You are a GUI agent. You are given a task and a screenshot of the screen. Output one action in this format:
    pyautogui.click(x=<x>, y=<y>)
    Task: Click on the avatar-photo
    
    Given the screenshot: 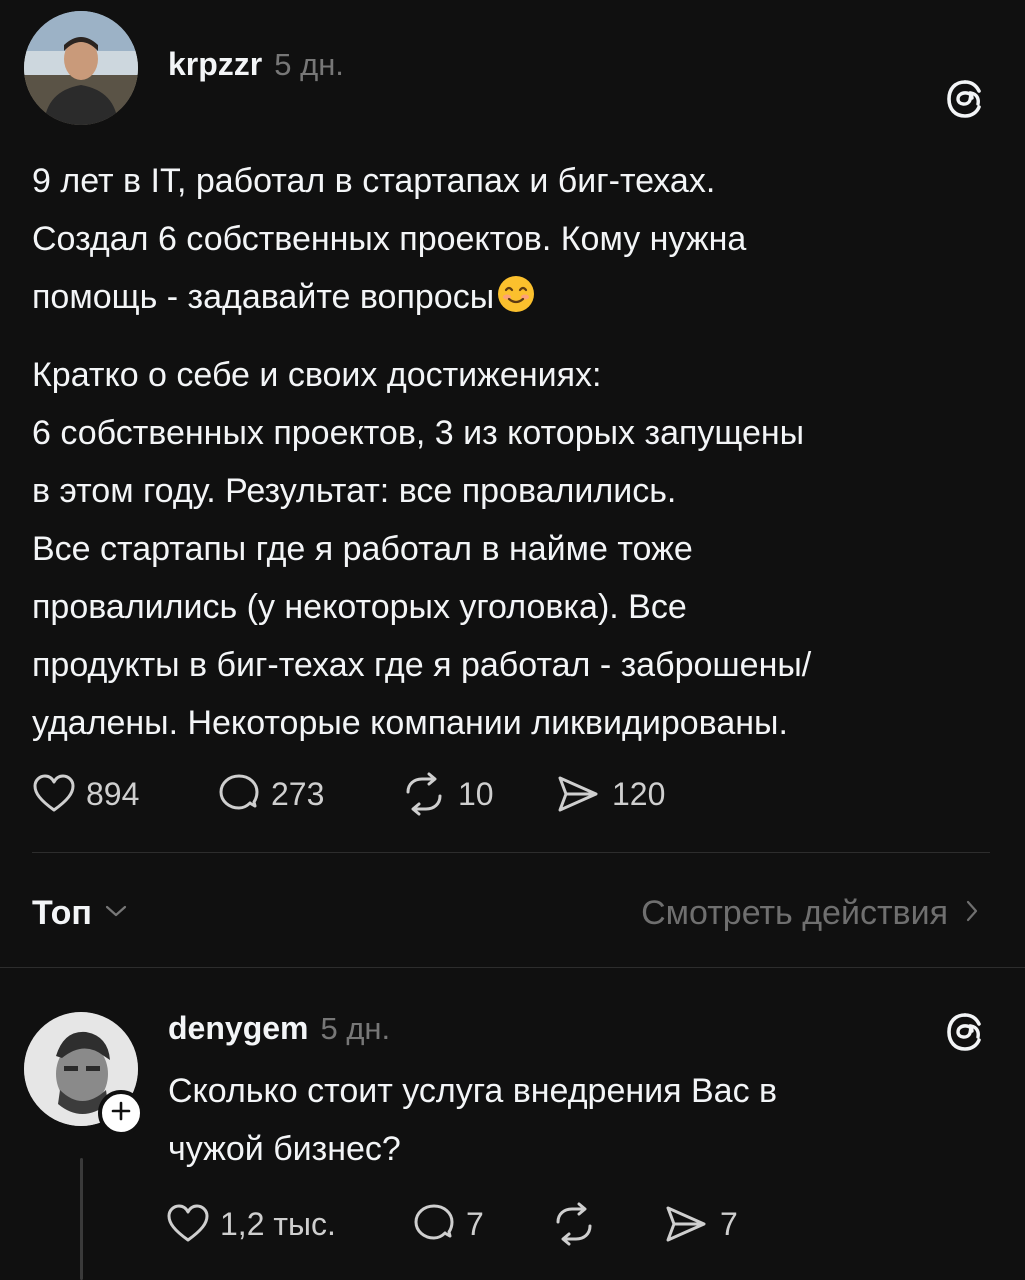 What is the action you would take?
    pyautogui.click(x=81, y=68)
    